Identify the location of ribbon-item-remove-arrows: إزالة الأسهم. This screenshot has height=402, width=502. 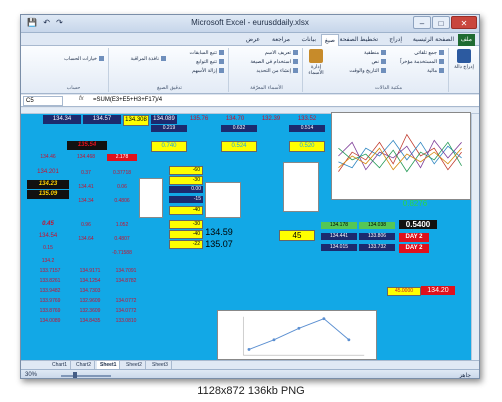
(208, 71).